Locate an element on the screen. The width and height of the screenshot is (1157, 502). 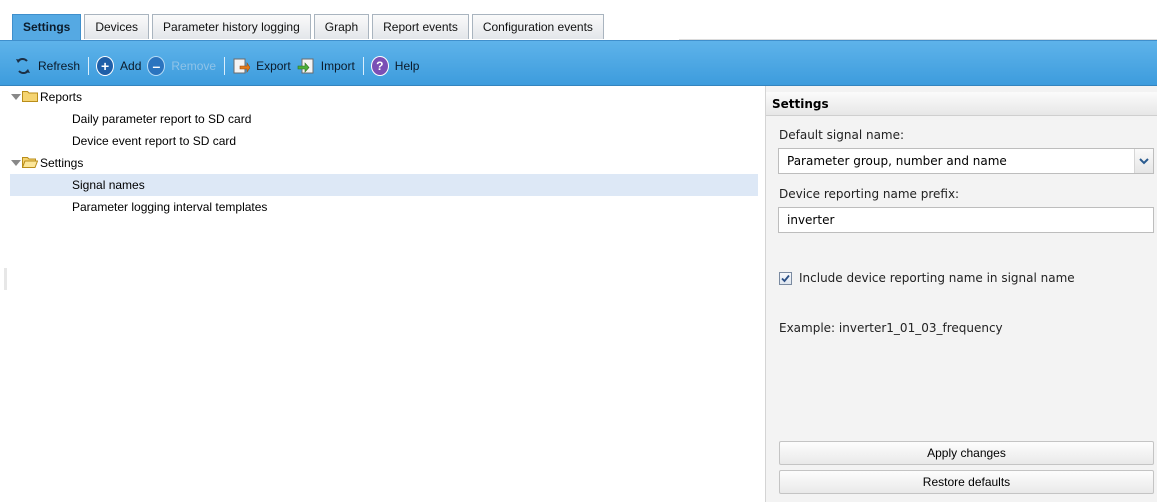
tree-item-signal-names: Signal names is located at coordinates (384, 185).